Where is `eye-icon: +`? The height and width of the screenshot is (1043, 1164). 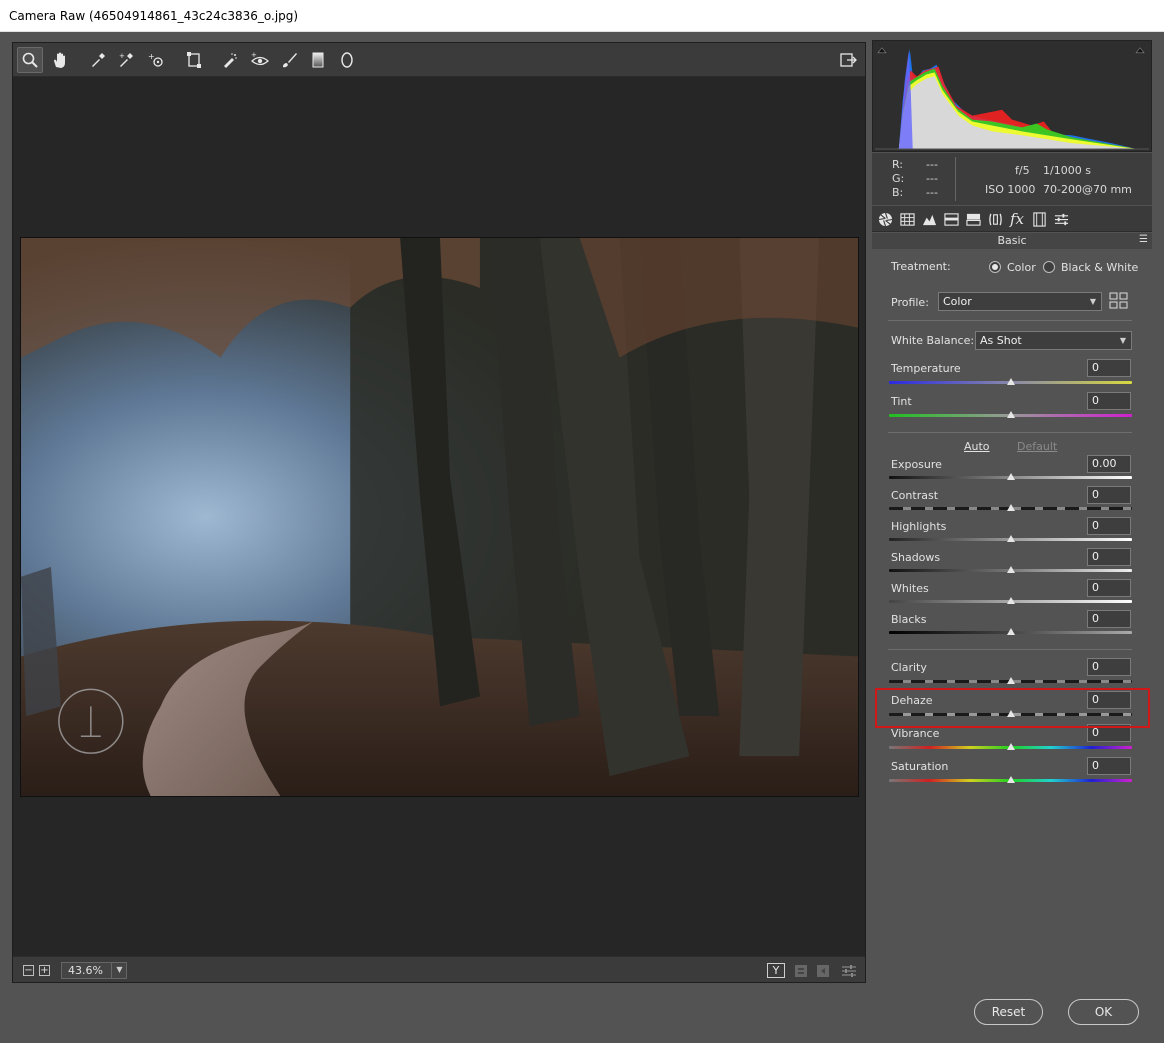
eye-icon: + is located at coordinates (260, 58).